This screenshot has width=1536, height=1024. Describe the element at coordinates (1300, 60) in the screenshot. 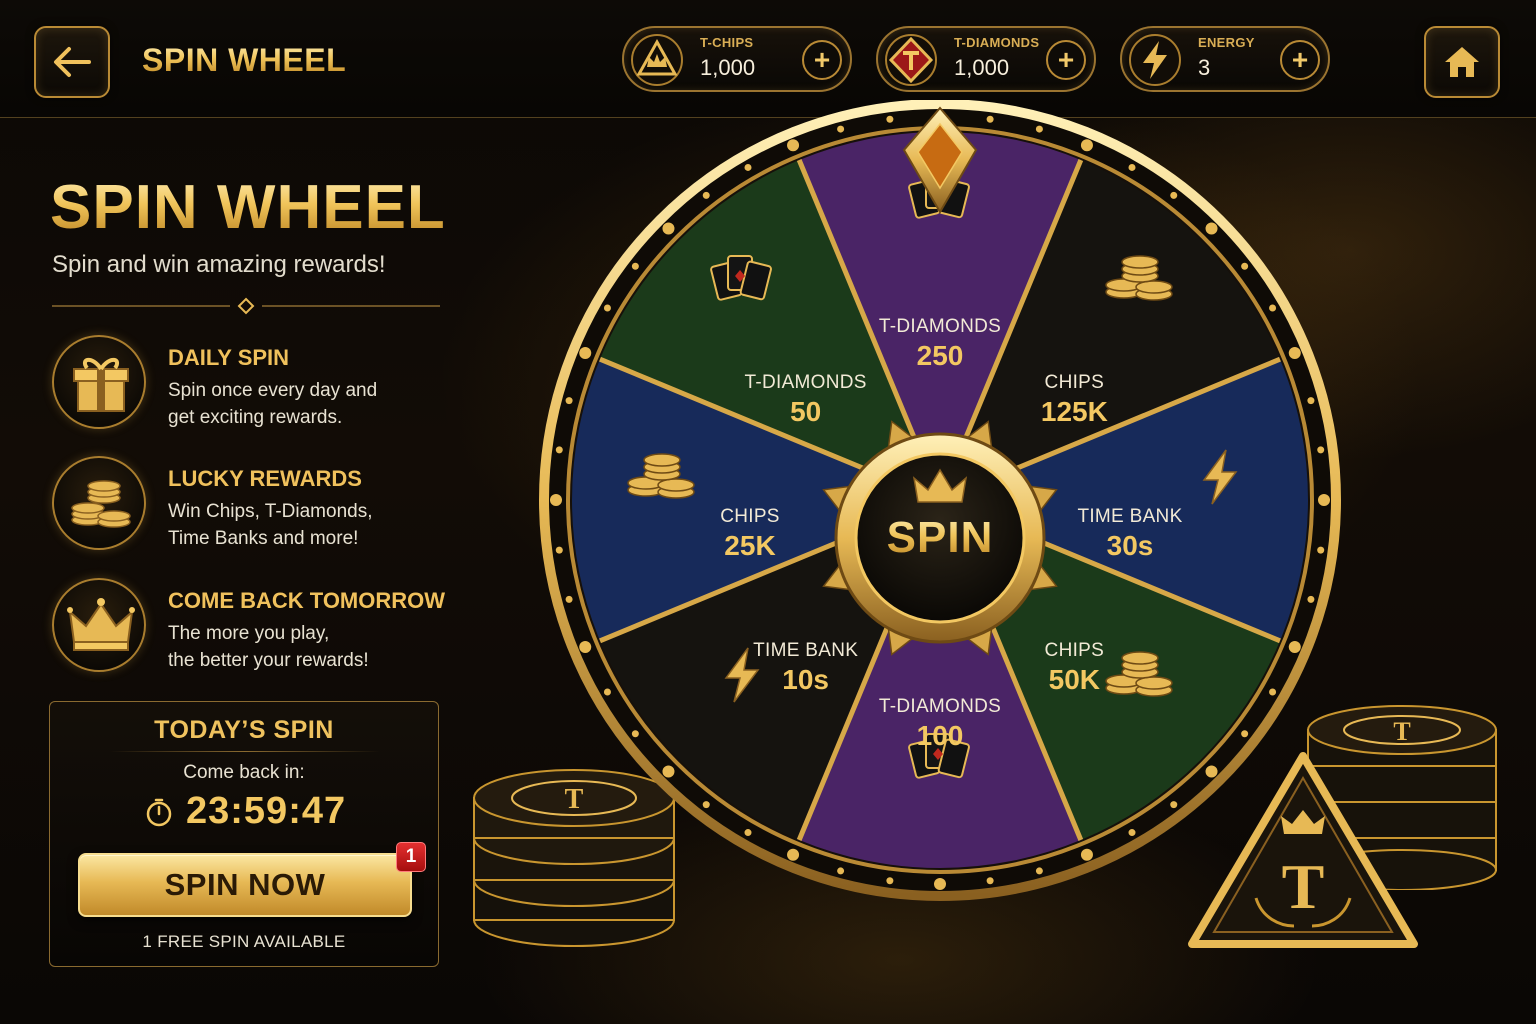

I see `add-energy-button: +` at that location.